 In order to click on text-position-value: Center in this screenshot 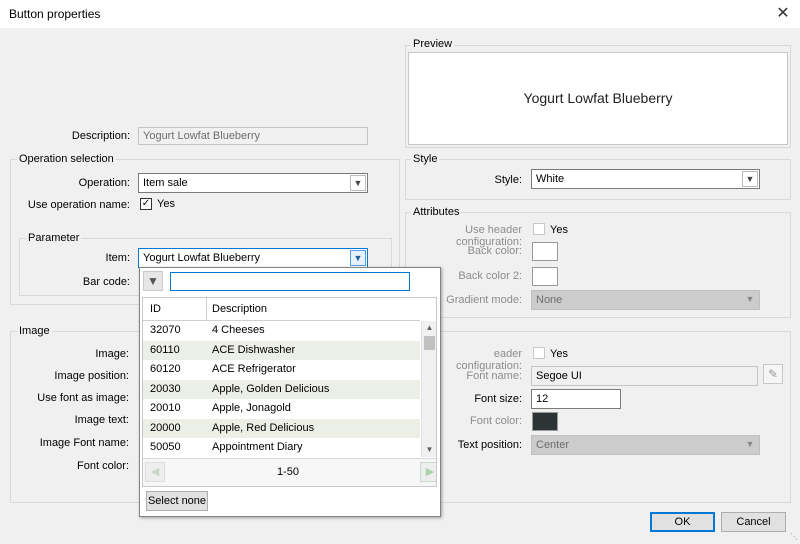, I will do `click(553, 445)`.